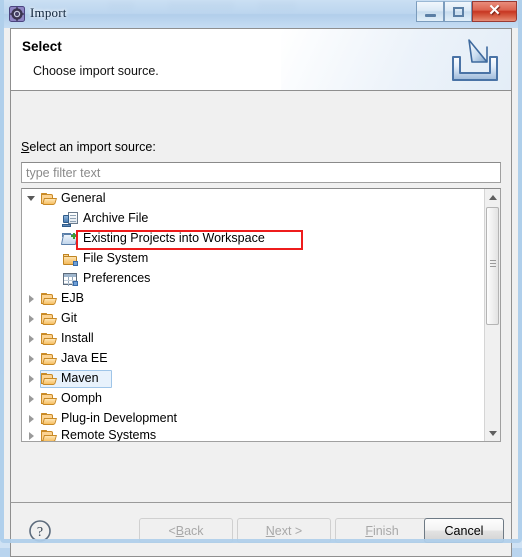 The height and width of the screenshot is (557, 522). What do you see at coordinates (194, 530) in the screenshot?
I see `back-button-label: ack` at bounding box center [194, 530].